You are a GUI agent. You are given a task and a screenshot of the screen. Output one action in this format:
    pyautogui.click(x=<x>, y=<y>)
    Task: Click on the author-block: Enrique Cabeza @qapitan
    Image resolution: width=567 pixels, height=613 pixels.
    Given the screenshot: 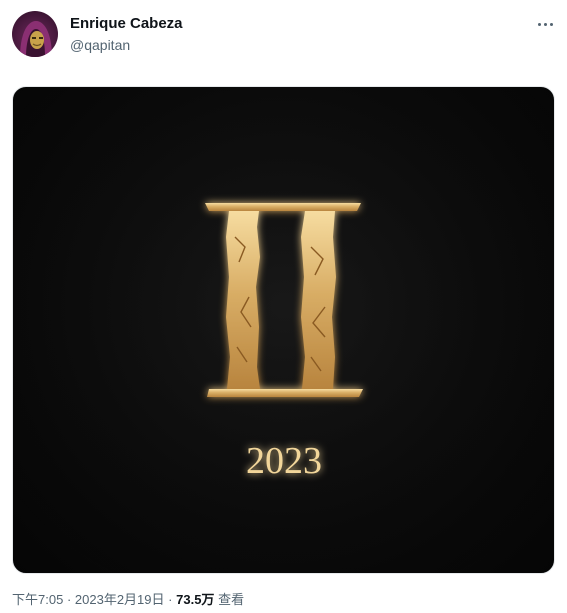 What is the action you would take?
    pyautogui.click(x=126, y=34)
    